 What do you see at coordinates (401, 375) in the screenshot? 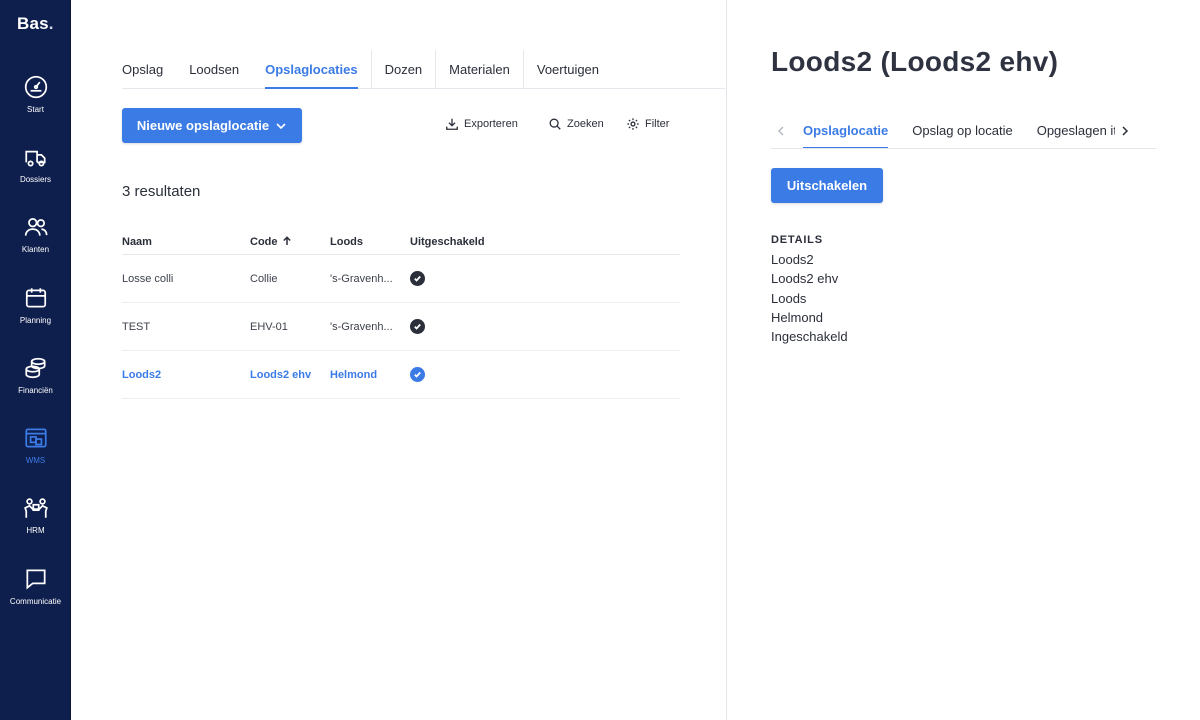
I see `table-row-selected: Loods2 Loods2 ehv Helmond` at bounding box center [401, 375].